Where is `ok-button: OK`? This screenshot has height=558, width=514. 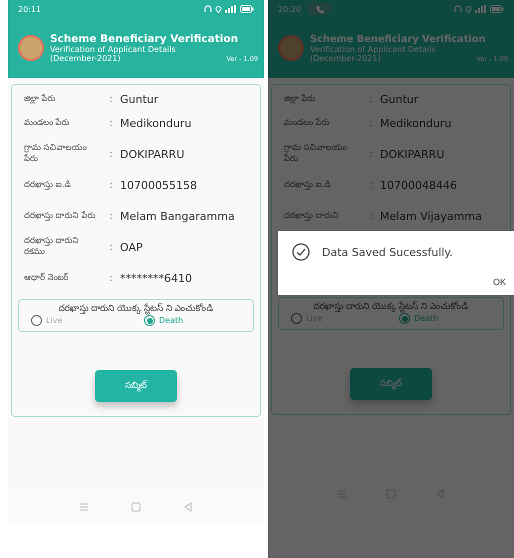 ok-button: OK is located at coordinates (499, 282).